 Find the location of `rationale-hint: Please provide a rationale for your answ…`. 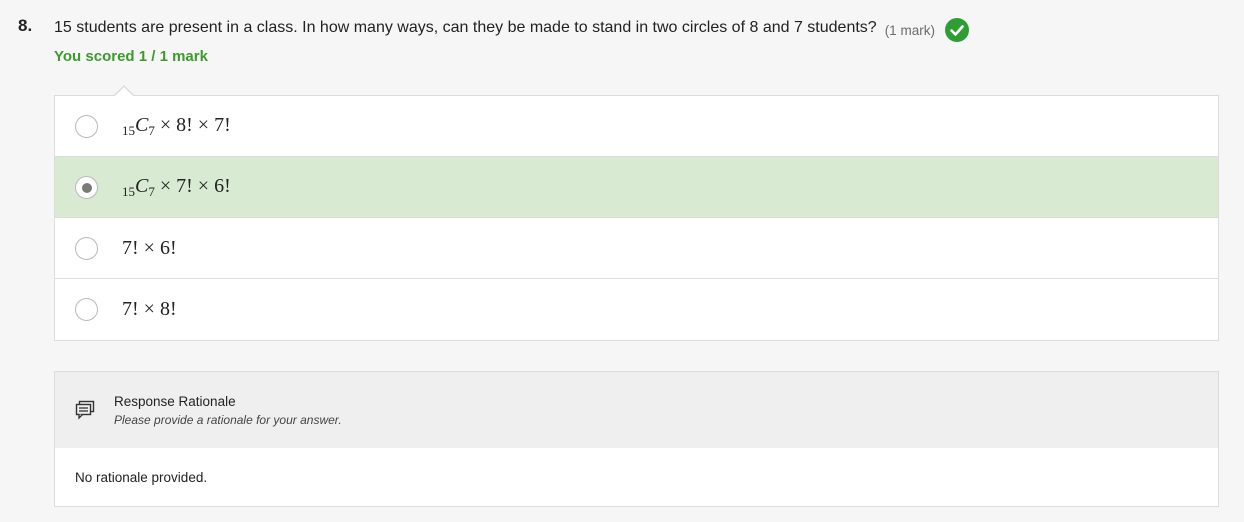

rationale-hint: Please provide a rationale for your answ… is located at coordinates (228, 420).